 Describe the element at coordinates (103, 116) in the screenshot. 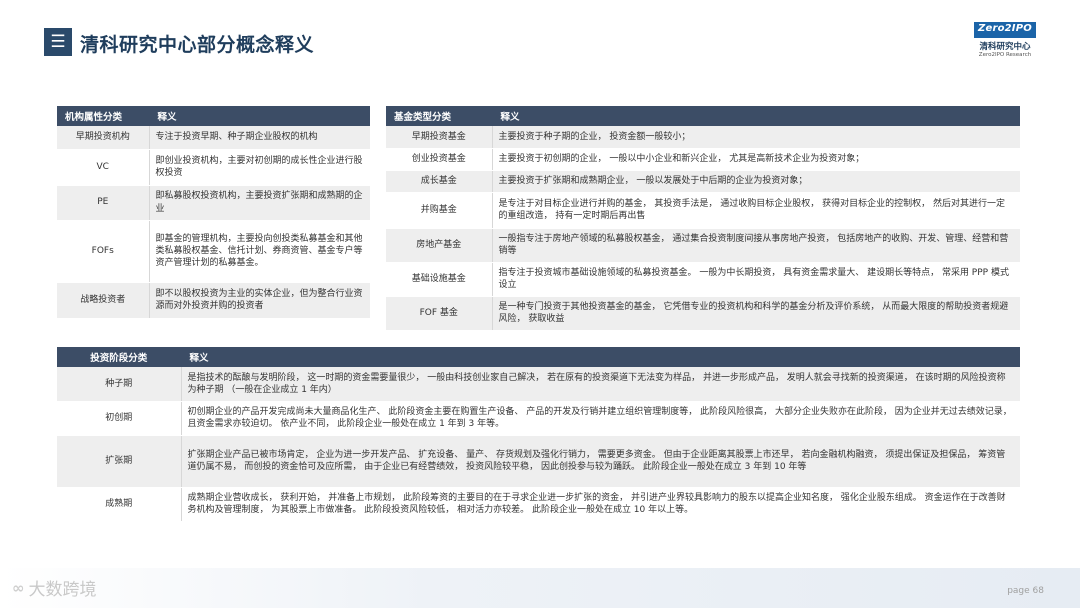

I see `table-header: 机构属性分类` at that location.